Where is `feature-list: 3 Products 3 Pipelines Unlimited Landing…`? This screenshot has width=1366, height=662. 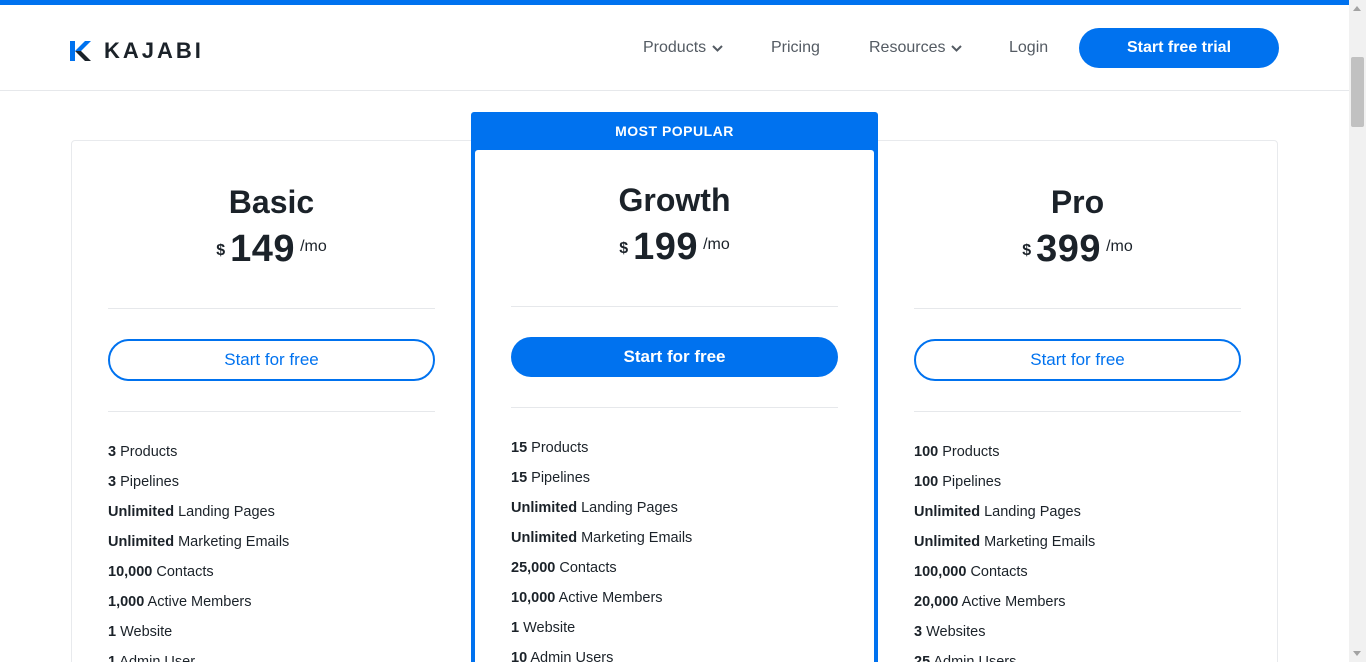 feature-list: 3 Products 3 Pipelines Unlimited Landing… is located at coordinates (271, 553).